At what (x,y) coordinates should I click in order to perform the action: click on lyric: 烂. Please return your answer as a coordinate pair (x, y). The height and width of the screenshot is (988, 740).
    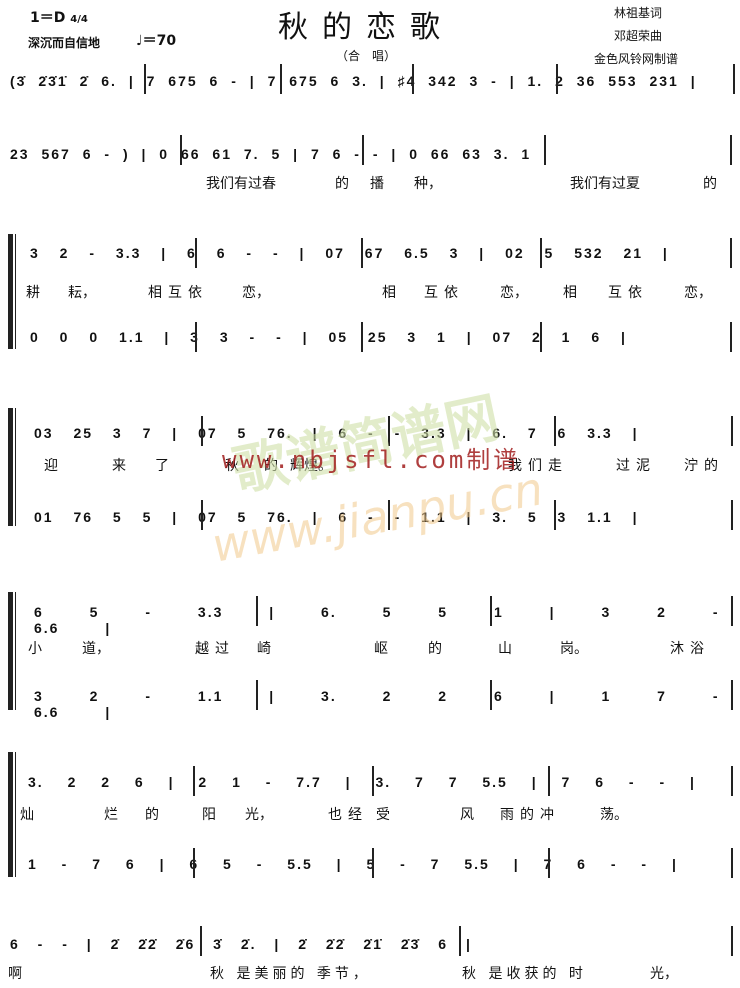
    Looking at the image, I should click on (111, 815).